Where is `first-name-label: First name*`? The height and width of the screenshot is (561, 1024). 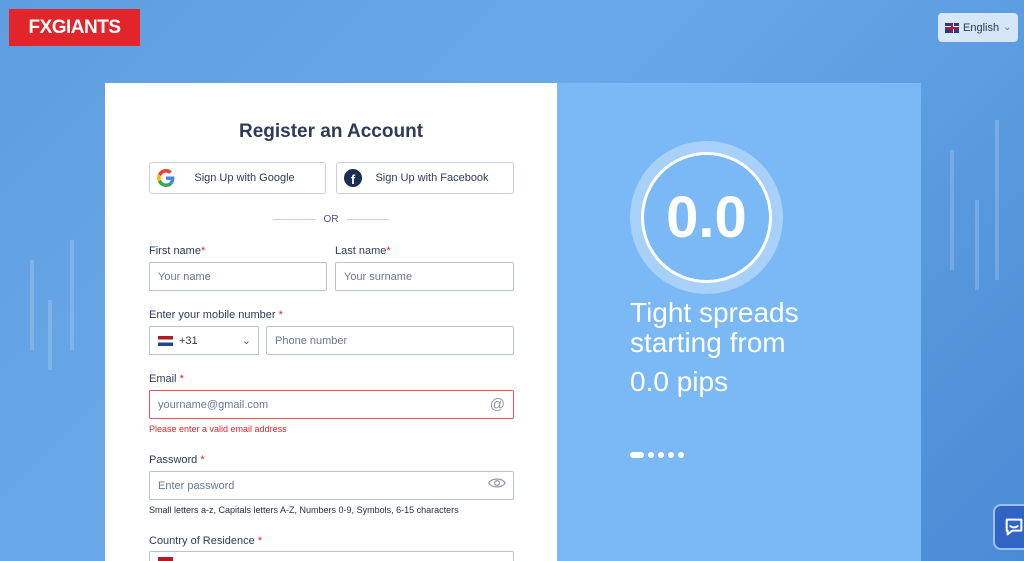 first-name-label: First name* is located at coordinates (177, 251).